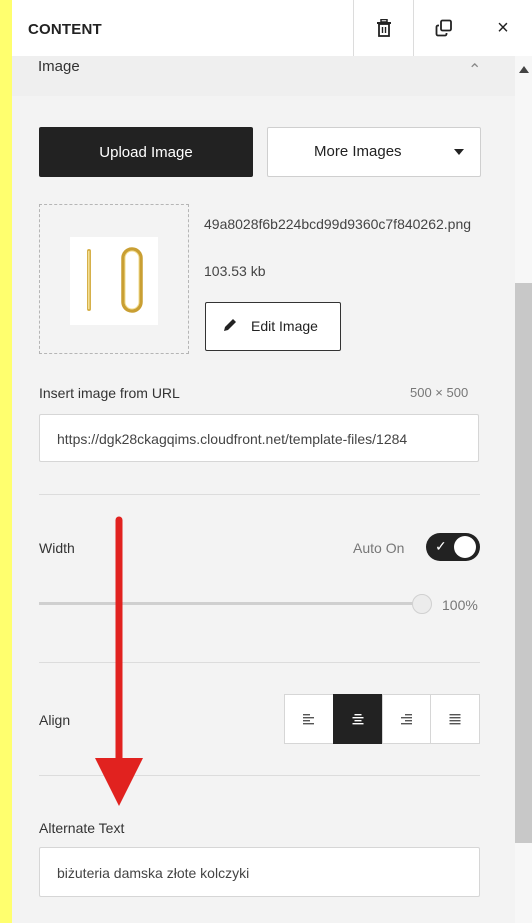 The height and width of the screenshot is (923, 532). Describe the element at coordinates (460, 605) in the screenshot. I see `width-value: 100%` at that location.